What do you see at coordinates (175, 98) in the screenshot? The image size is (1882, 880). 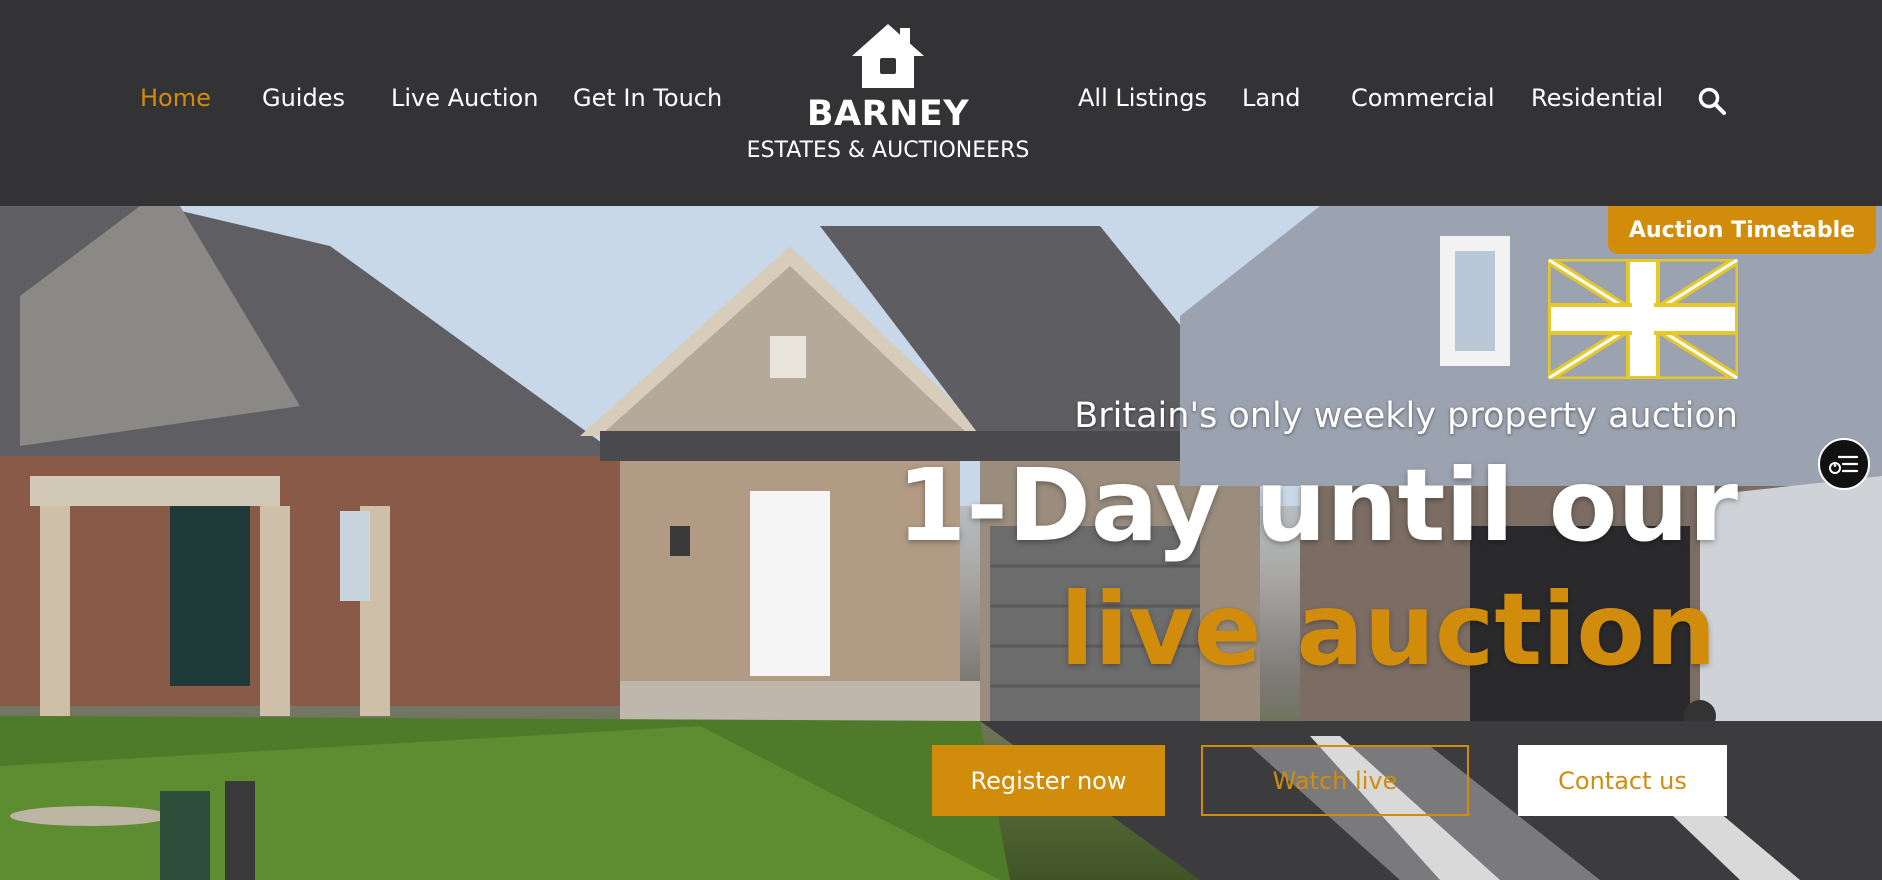 I see `nav-home: Home` at bounding box center [175, 98].